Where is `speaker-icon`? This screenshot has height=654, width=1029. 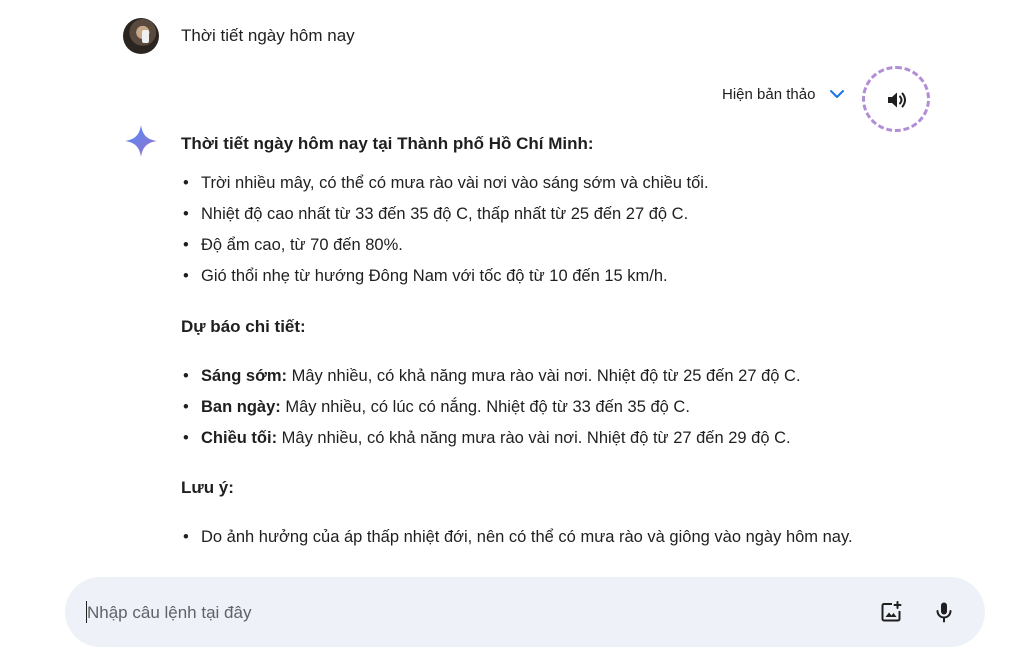
speaker-icon is located at coordinates (897, 100).